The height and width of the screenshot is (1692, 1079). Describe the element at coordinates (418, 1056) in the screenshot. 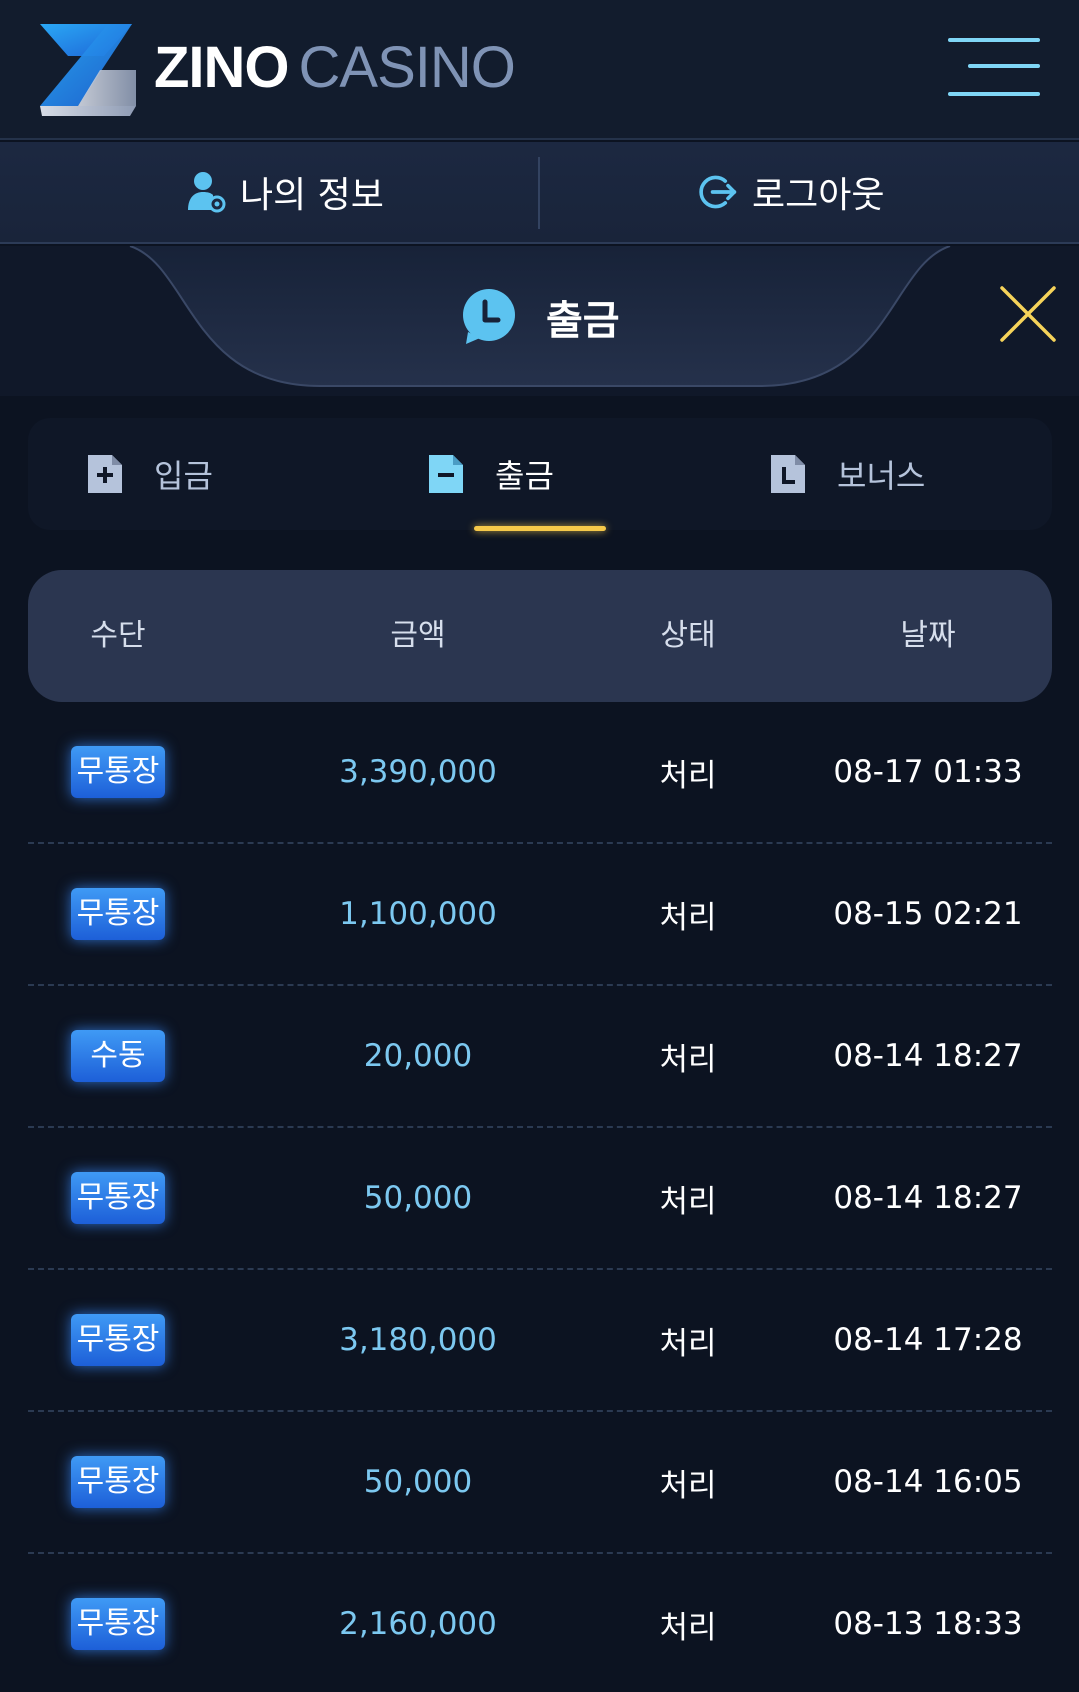

I see `amount-cell: 20,000` at that location.